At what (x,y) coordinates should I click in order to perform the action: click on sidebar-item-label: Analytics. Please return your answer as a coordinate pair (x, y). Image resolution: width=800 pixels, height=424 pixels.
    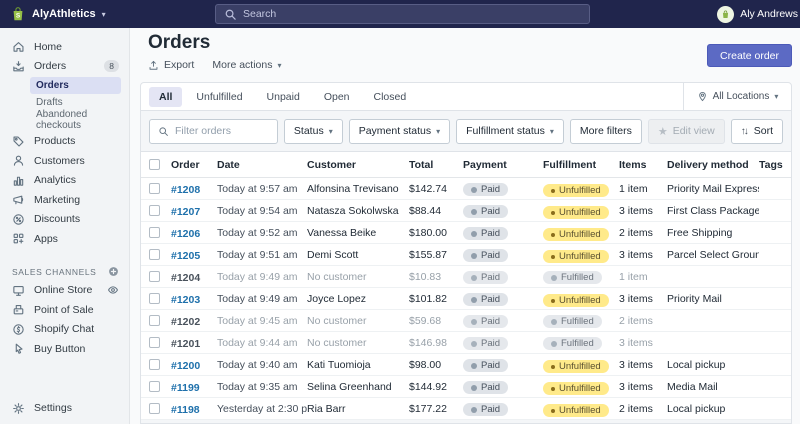
    Looking at the image, I should click on (55, 180).